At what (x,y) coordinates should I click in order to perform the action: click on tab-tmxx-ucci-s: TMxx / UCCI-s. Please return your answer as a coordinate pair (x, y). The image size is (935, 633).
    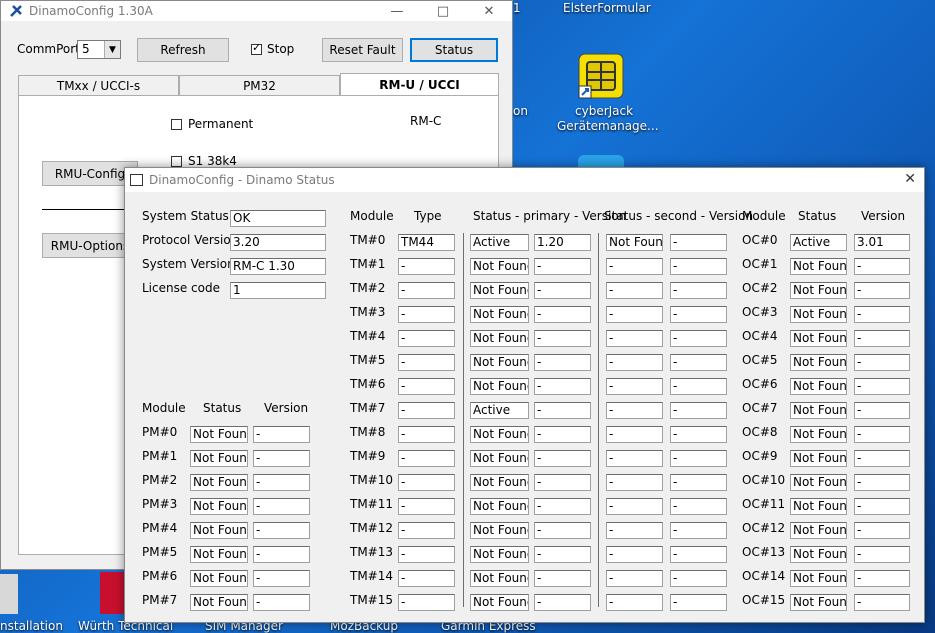
    Looking at the image, I should click on (98, 85).